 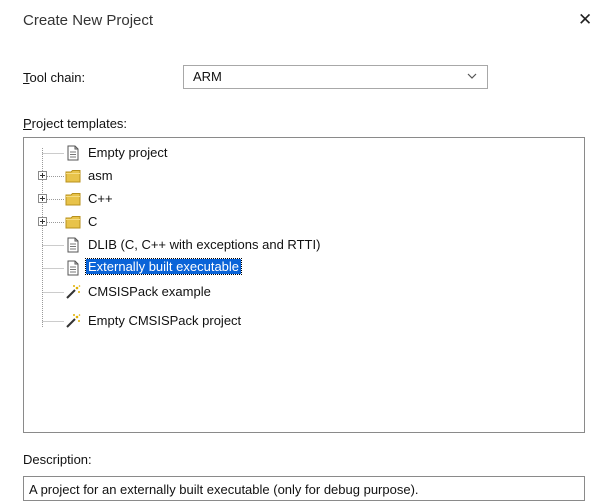 What do you see at coordinates (88, 20) in the screenshot?
I see `dialog-title: Create New Project` at bounding box center [88, 20].